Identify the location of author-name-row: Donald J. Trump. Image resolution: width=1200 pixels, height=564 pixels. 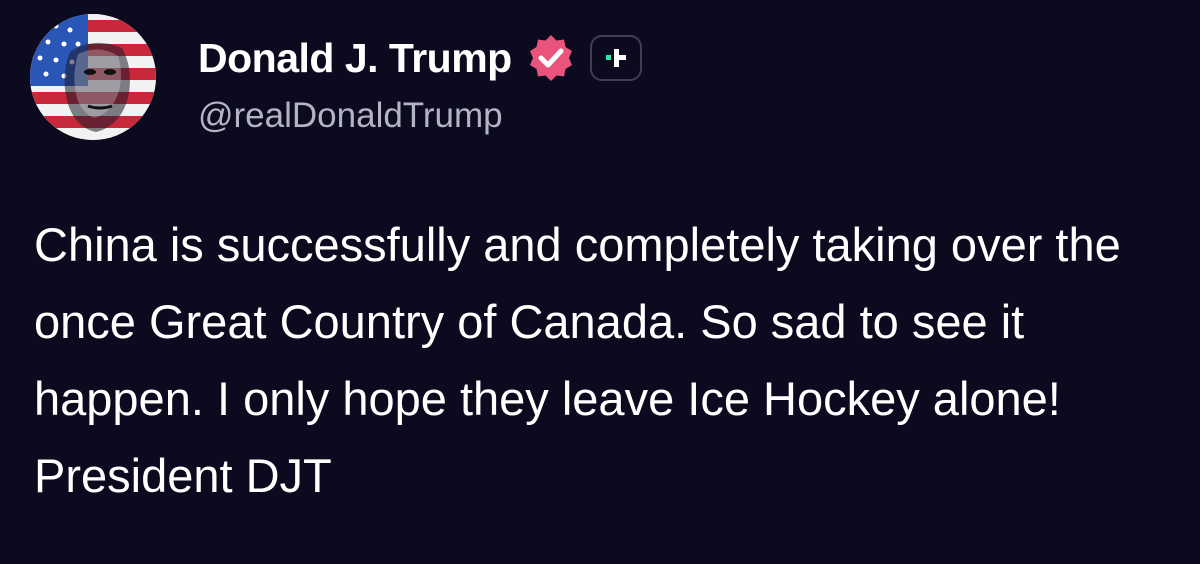
(420, 58).